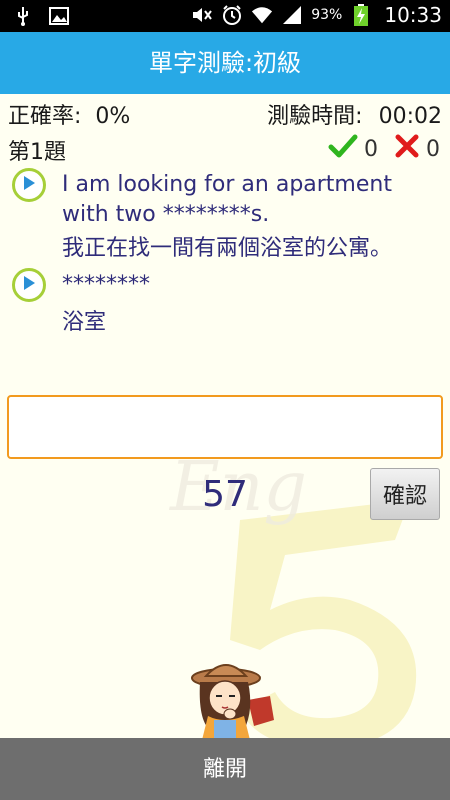 This screenshot has width=450, height=800. I want to click on timer-value: 00:02, so click(410, 116).